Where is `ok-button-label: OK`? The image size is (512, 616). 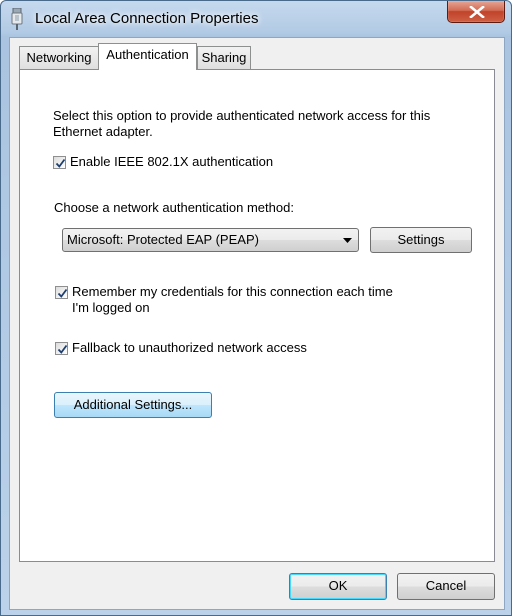
ok-button-label: OK is located at coordinates (338, 585).